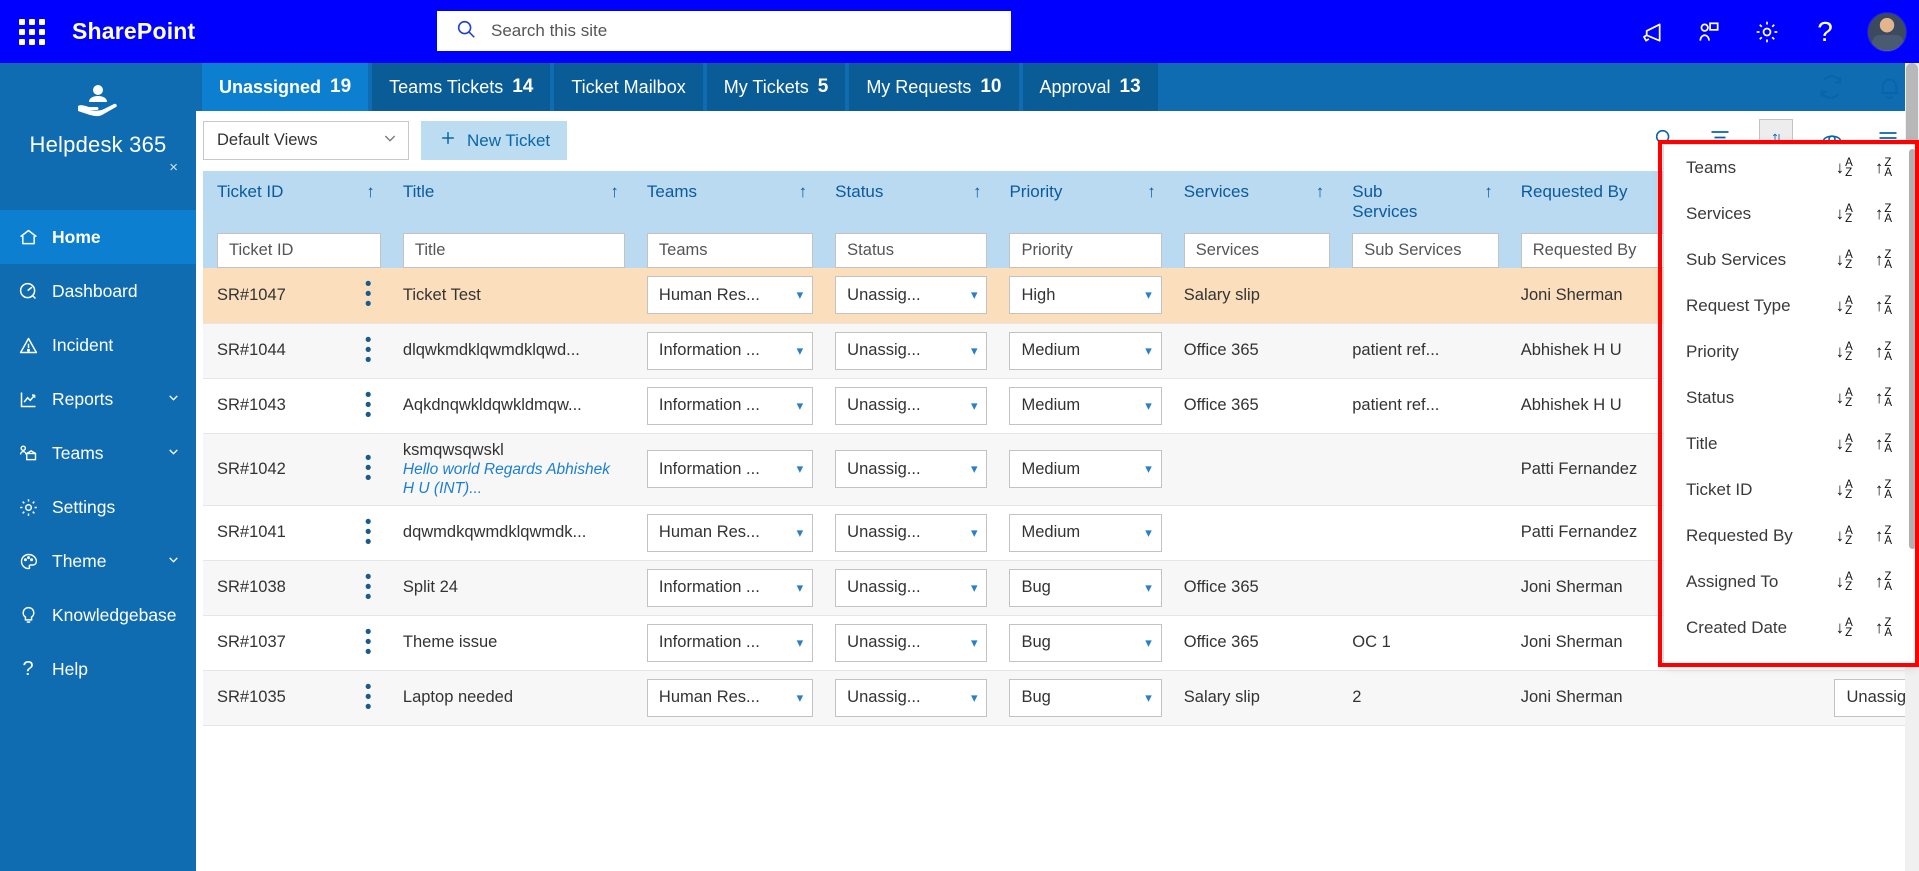  I want to click on tab-my-tickets: My Tickets 5, so click(776, 87).